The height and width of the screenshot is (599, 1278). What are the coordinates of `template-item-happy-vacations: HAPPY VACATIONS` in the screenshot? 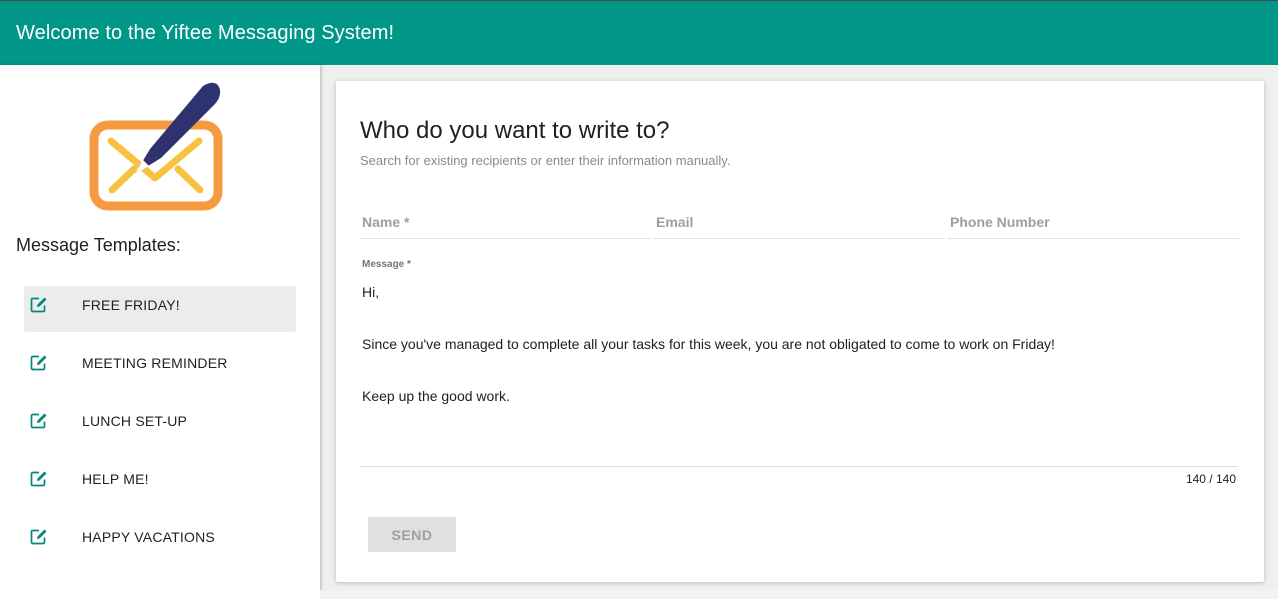 It's located at (160, 541).